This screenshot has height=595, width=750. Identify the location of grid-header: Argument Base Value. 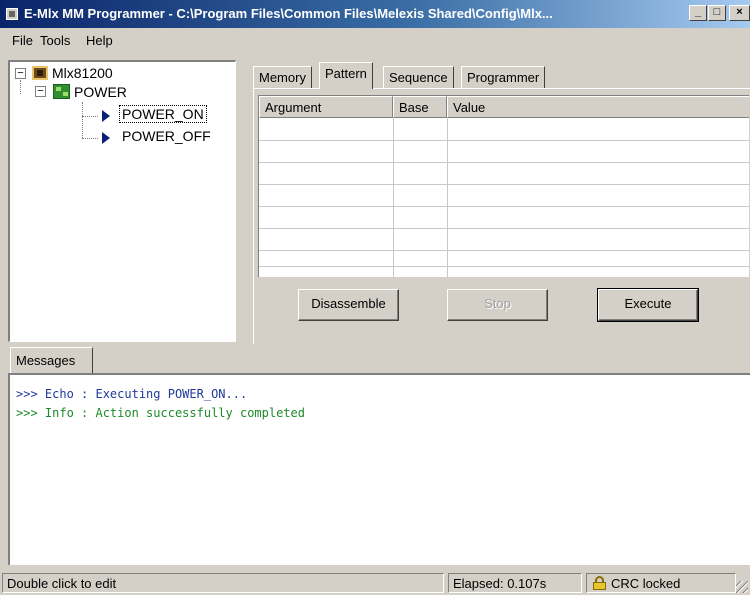
(504, 107).